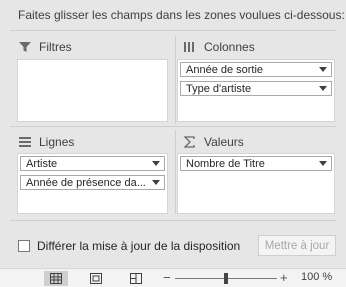 Image resolution: width=346 pixels, height=287 pixels. I want to click on field-label: Nombre de Titre, so click(225, 163).